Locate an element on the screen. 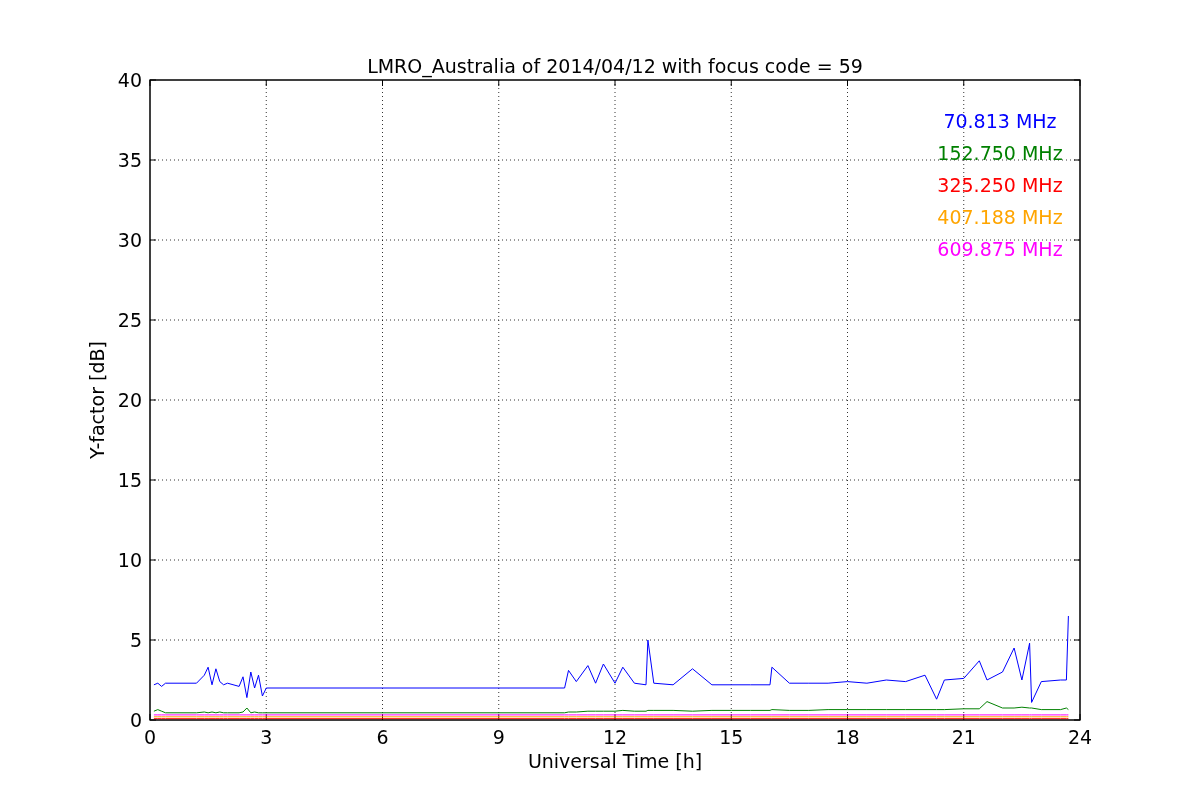  tick-label: 5 is located at coordinates (135, 640).